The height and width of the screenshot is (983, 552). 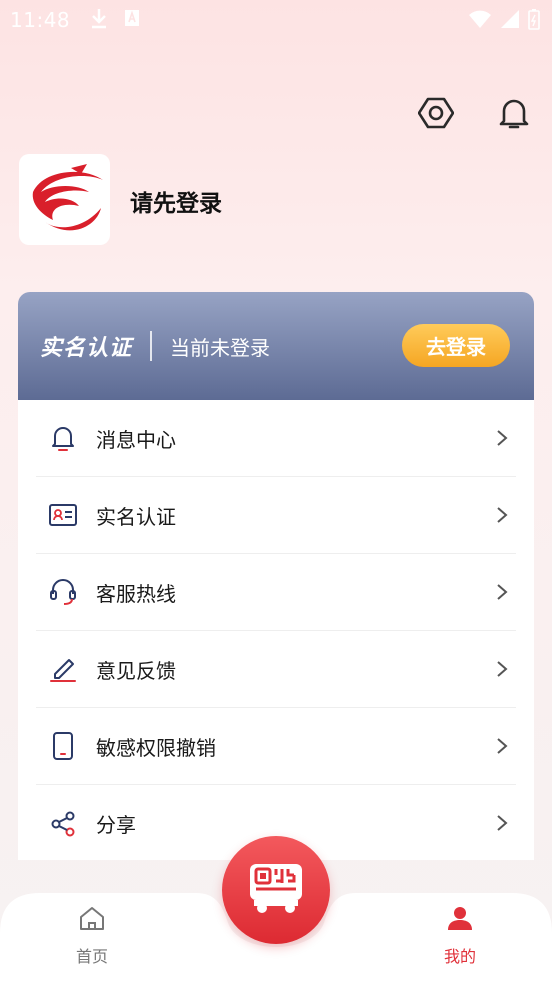 What do you see at coordinates (459, 956) in the screenshot?
I see `tab-mine-label: 我的` at bounding box center [459, 956].